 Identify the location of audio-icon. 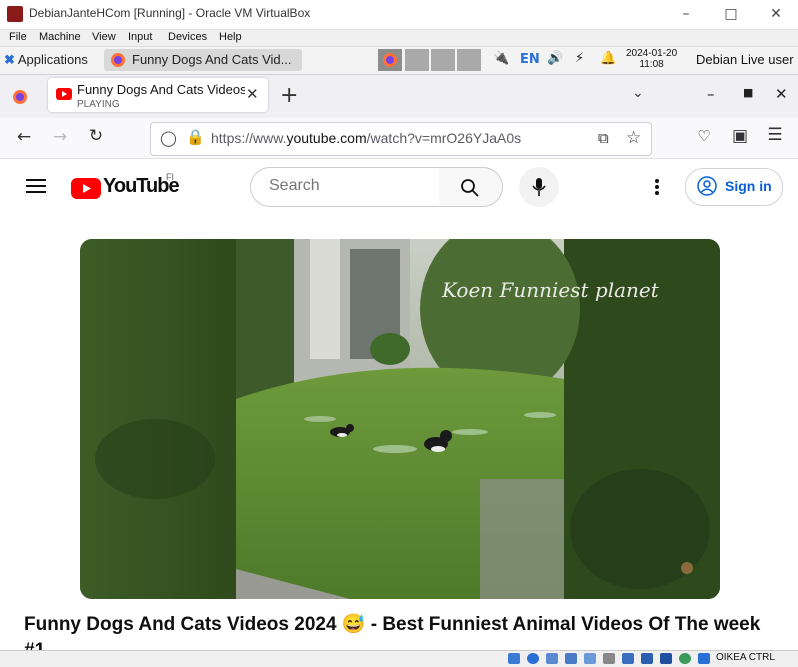
(552, 658).